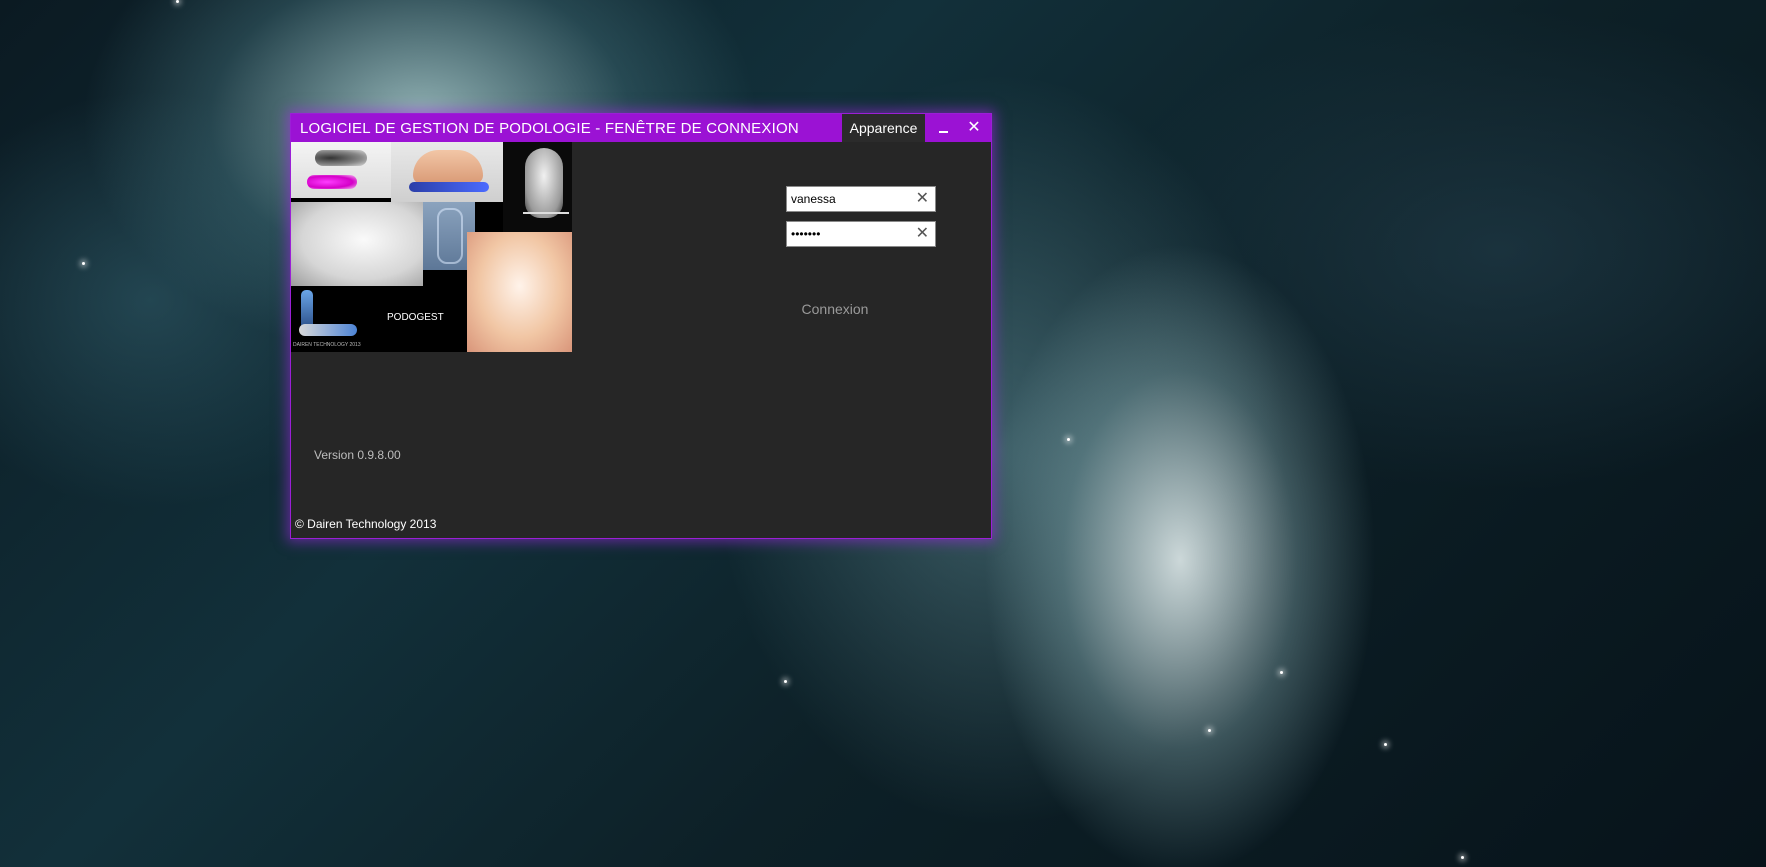 The image size is (1766, 867). Describe the element at coordinates (519, 292) in the screenshot. I see `foot-massage-image` at that location.